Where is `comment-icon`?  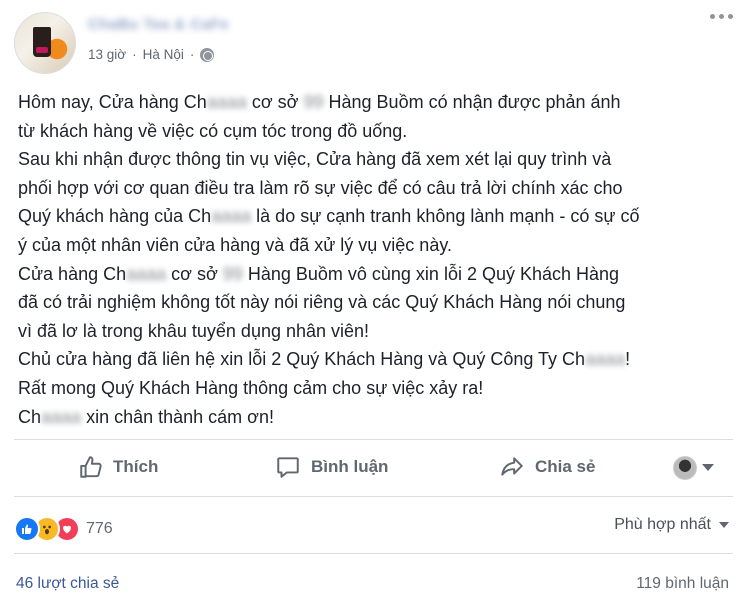
comment-icon is located at coordinates (288, 467).